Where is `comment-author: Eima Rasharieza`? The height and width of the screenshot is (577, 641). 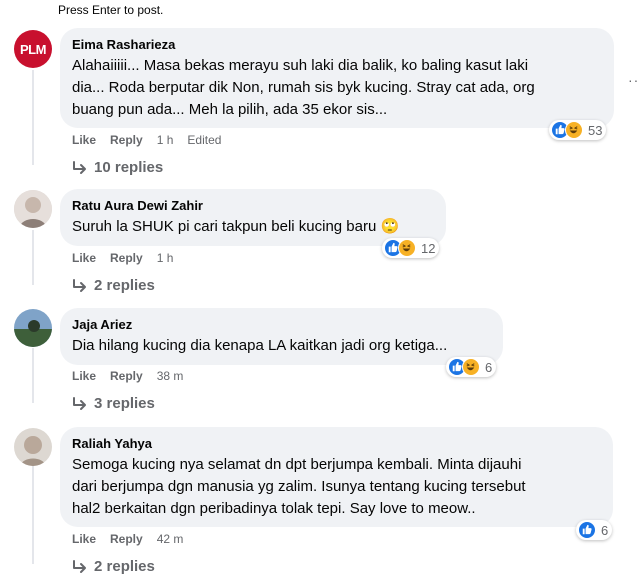 comment-author: Eima Rasharieza is located at coordinates (337, 44).